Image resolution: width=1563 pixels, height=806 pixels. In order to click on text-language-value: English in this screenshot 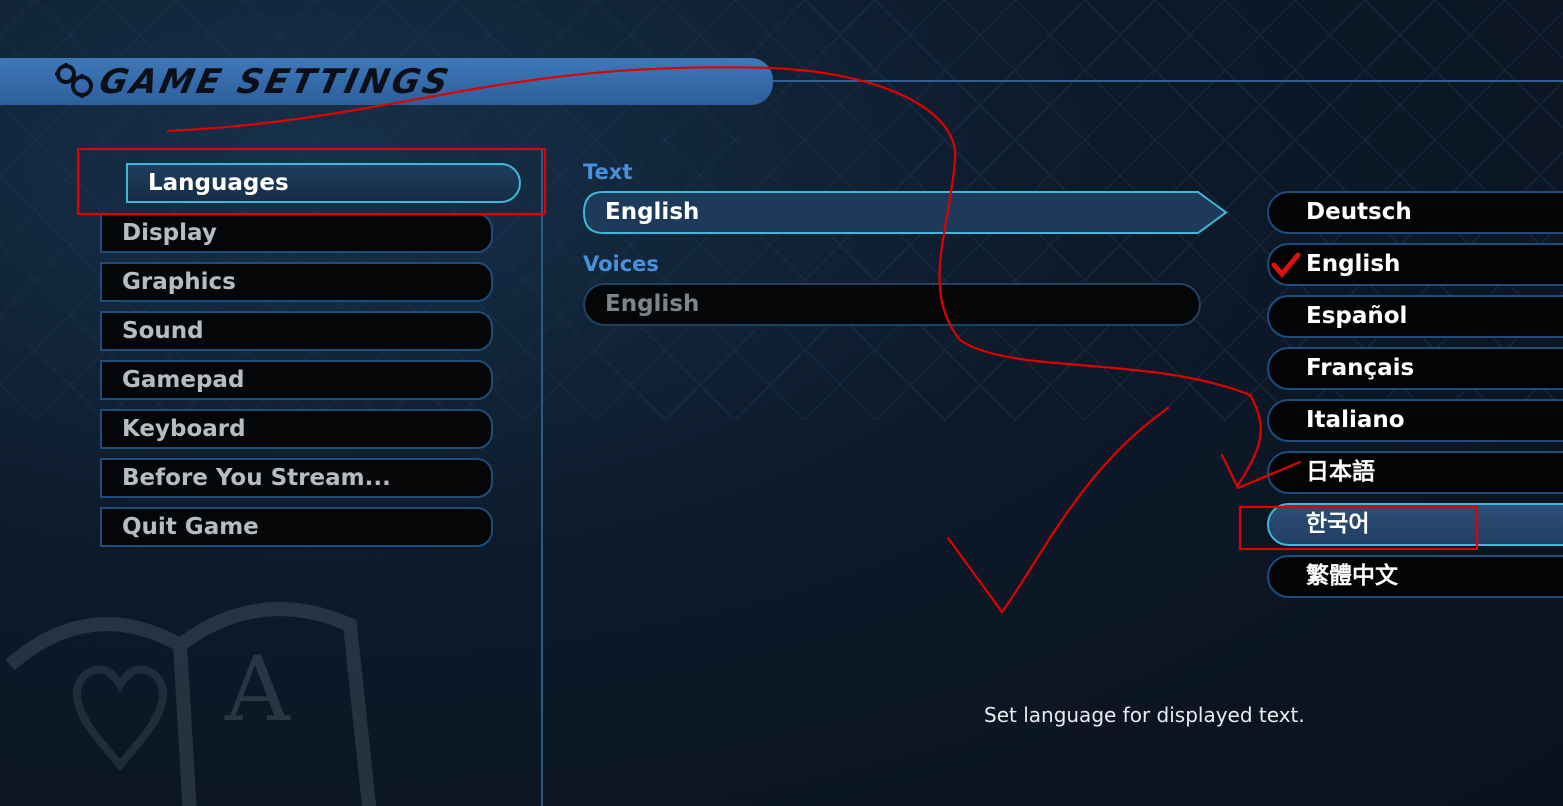, I will do `click(652, 212)`.